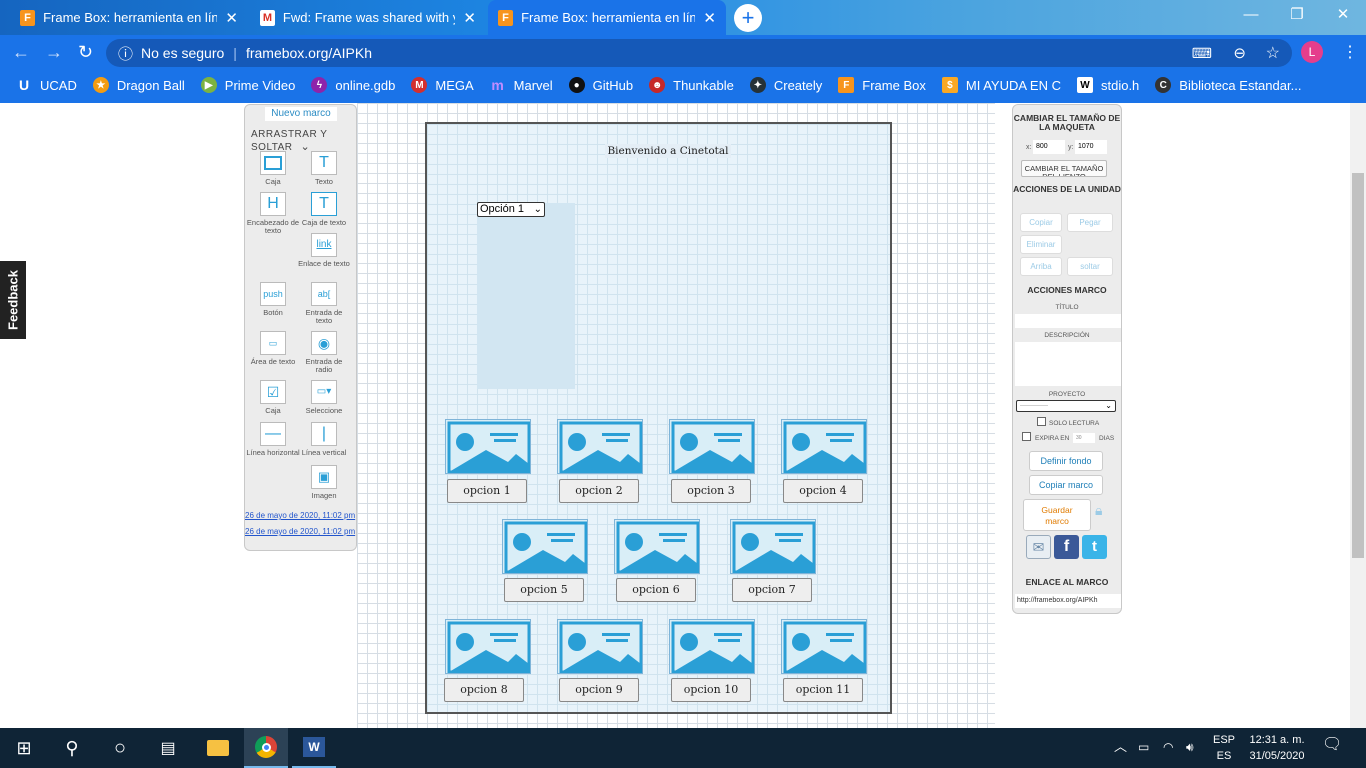 This screenshot has height=768, width=1366. I want to click on tool-textbox: T Caja de texto, so click(324, 209).